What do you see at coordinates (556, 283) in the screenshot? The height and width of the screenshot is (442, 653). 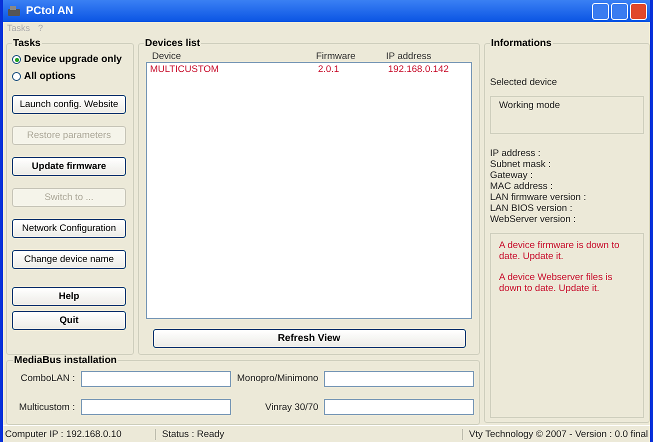 I see `warning-message: A device Webserver files is down to date. Update it.` at bounding box center [556, 283].